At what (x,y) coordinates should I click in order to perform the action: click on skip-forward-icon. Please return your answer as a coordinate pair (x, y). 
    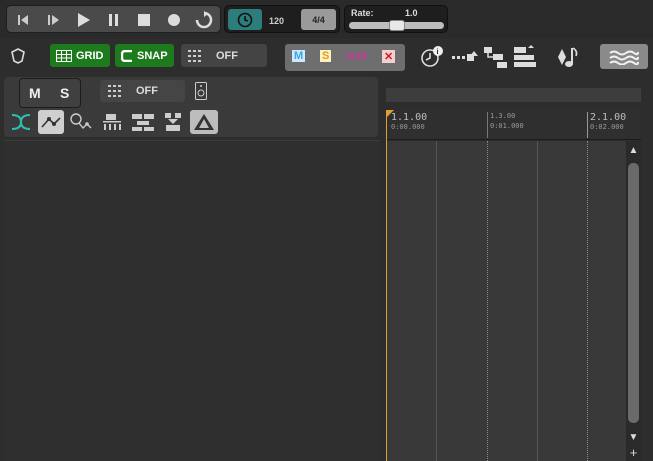
    Looking at the image, I should click on (53, 20).